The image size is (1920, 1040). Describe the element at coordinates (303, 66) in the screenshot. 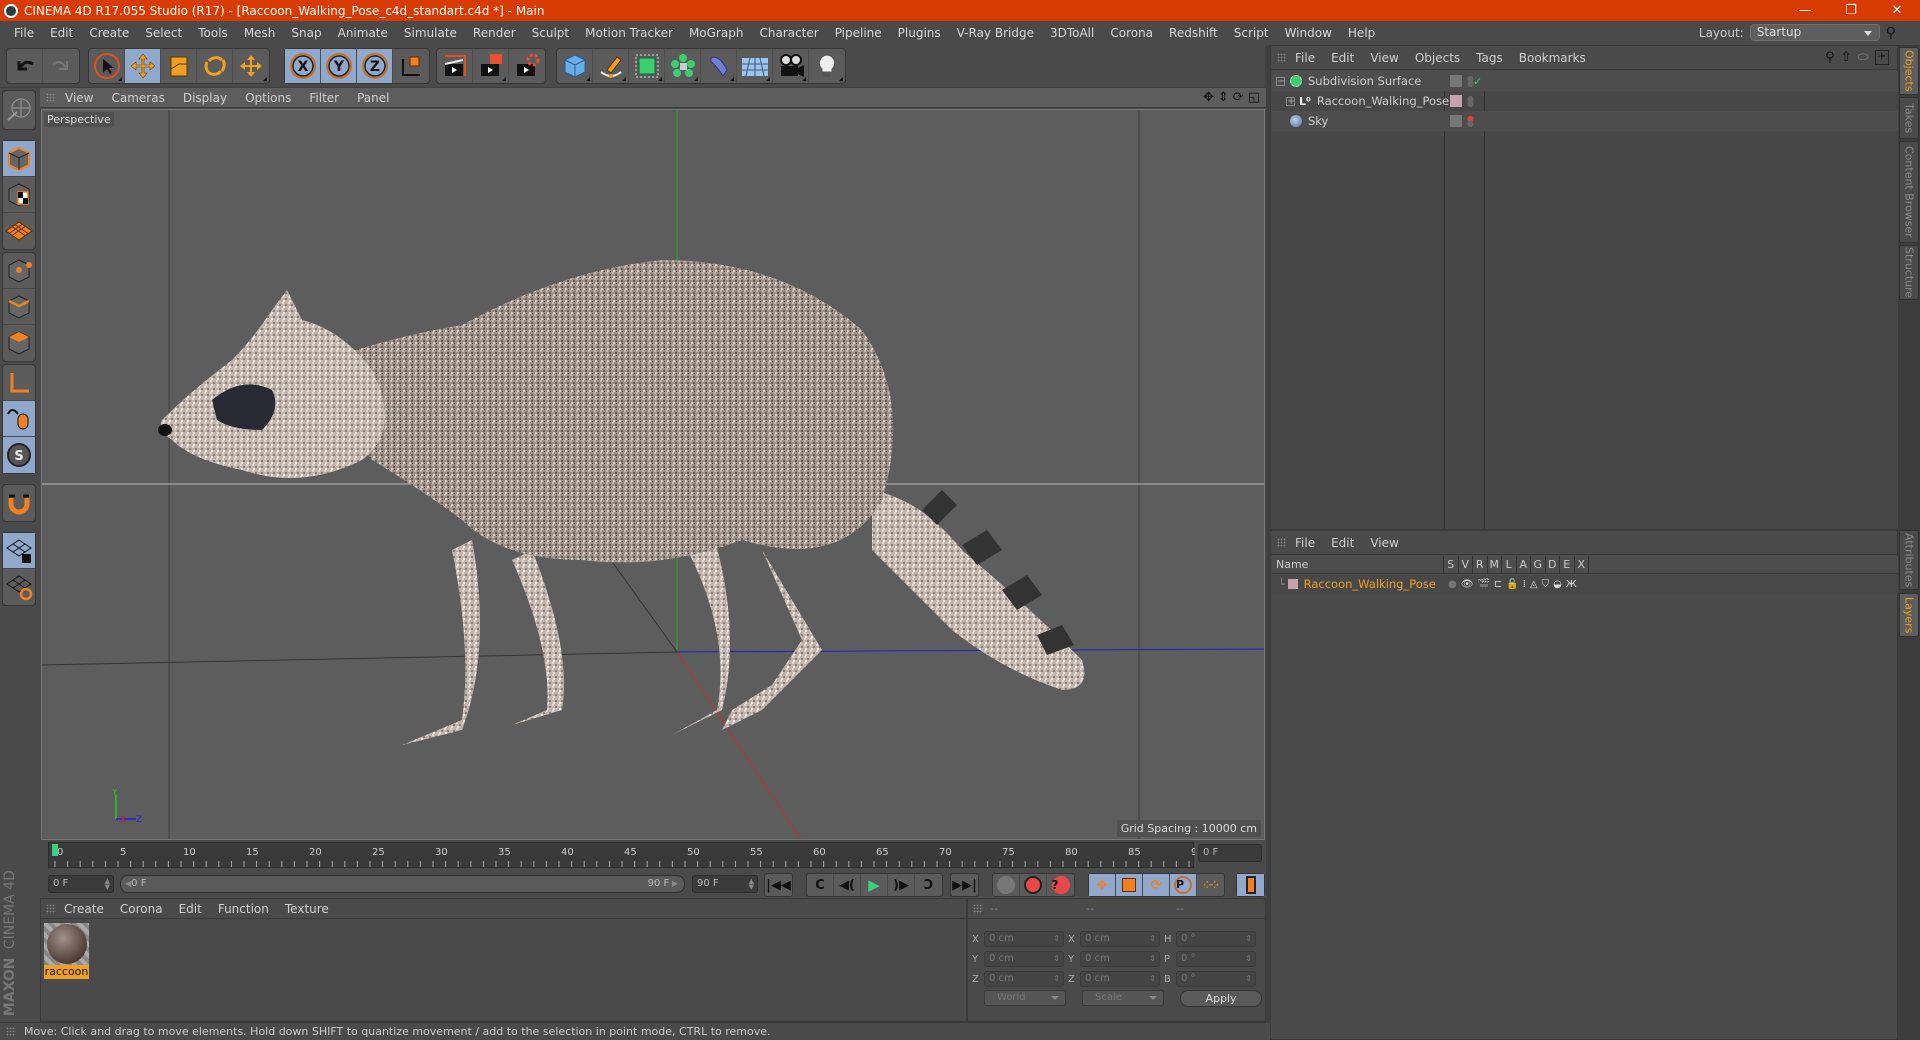

I see `x-axis-lock-button: X` at that location.